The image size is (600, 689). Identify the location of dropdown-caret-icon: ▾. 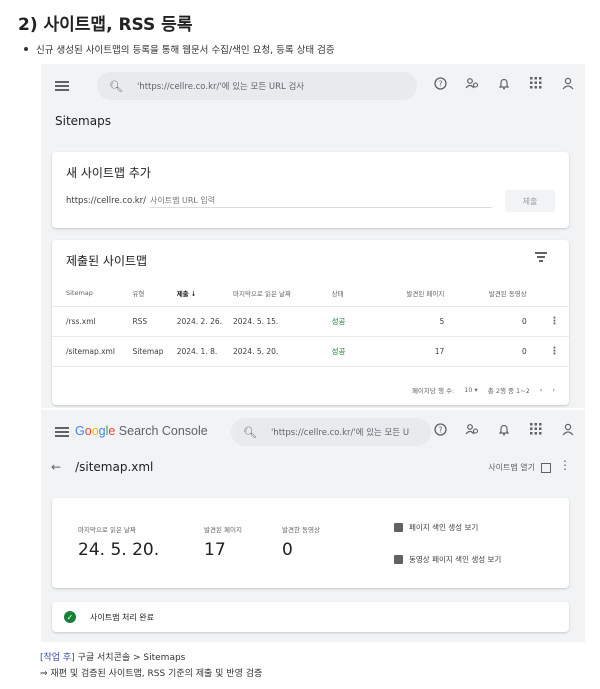
(476, 390).